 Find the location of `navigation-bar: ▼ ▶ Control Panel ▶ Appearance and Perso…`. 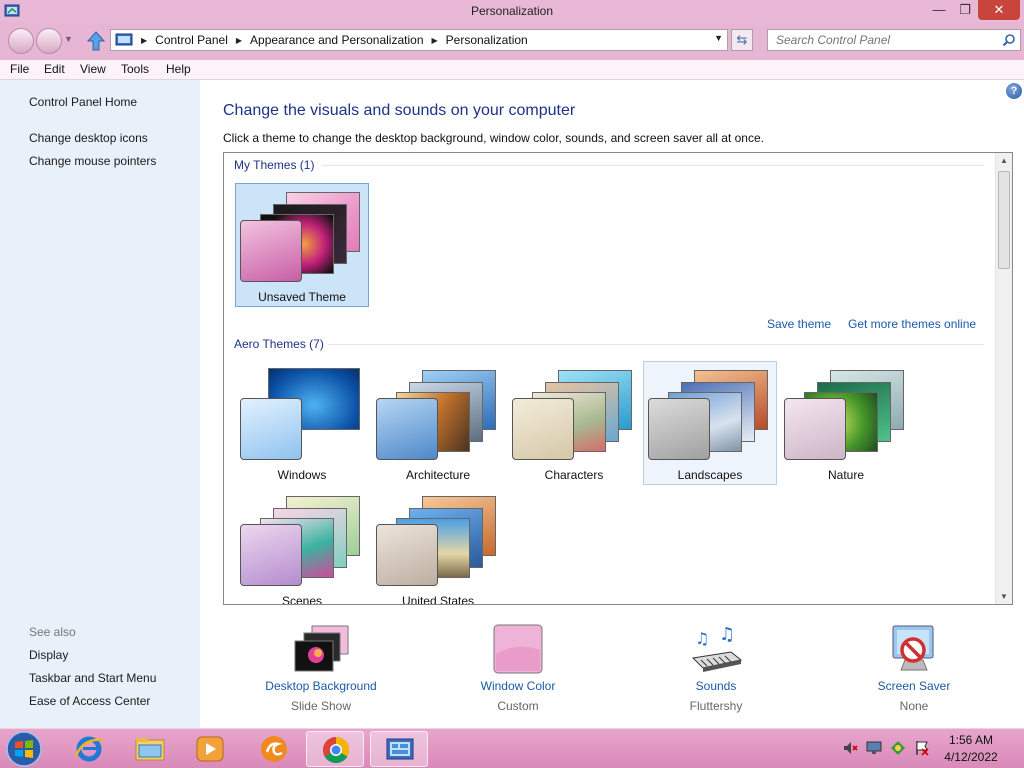

navigation-bar: ▼ ▶ Control Panel ▶ Appearance and Perso… is located at coordinates (512, 41).